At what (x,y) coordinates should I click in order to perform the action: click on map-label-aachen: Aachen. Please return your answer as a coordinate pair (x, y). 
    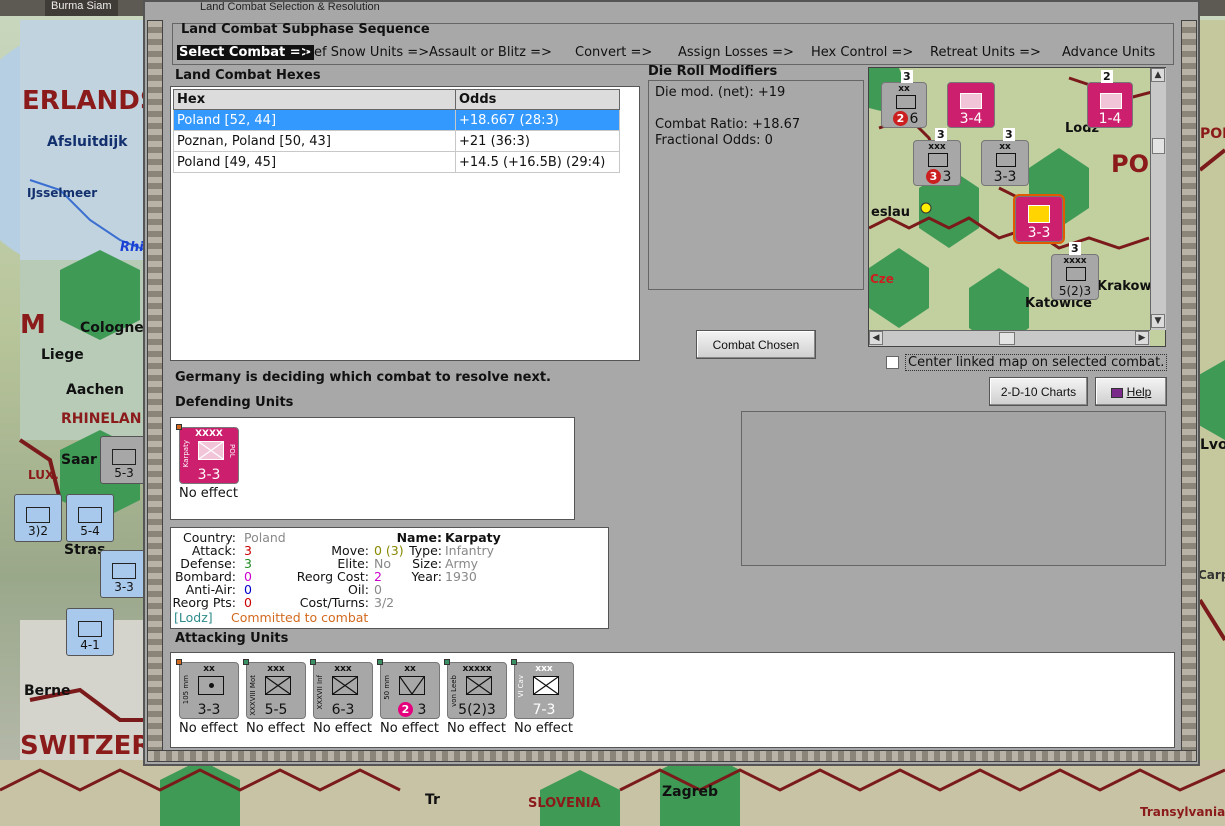
    Looking at the image, I should click on (95, 390).